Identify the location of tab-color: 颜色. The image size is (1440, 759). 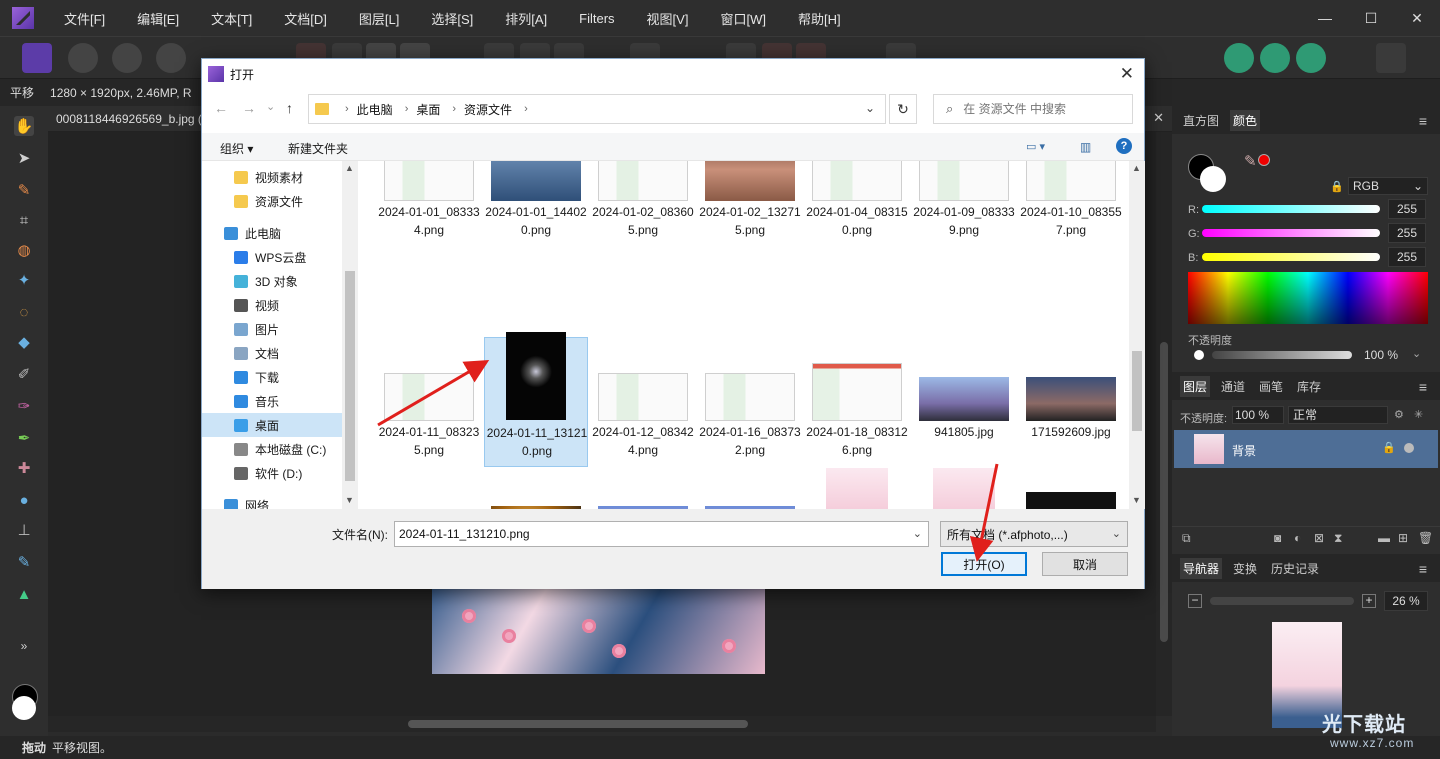
(1245, 120).